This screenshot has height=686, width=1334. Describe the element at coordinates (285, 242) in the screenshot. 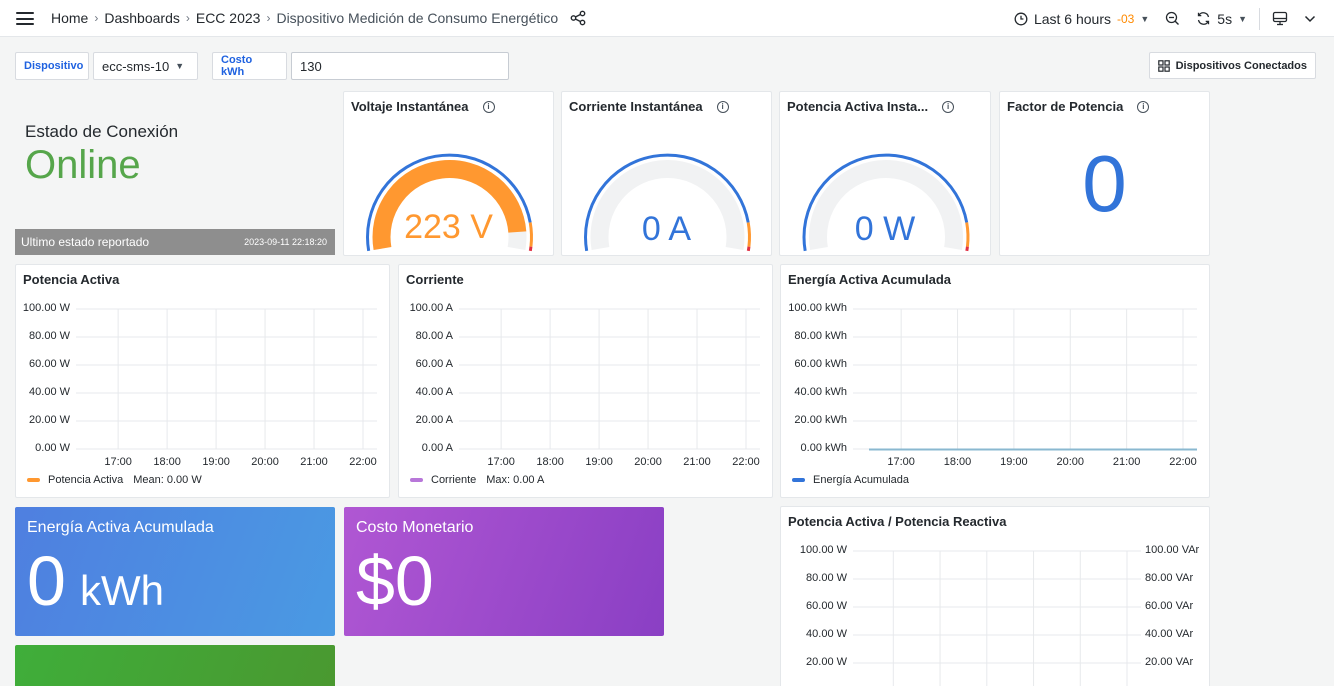

I see `status-footer-time: 2023-09-11 22:18:20` at that location.